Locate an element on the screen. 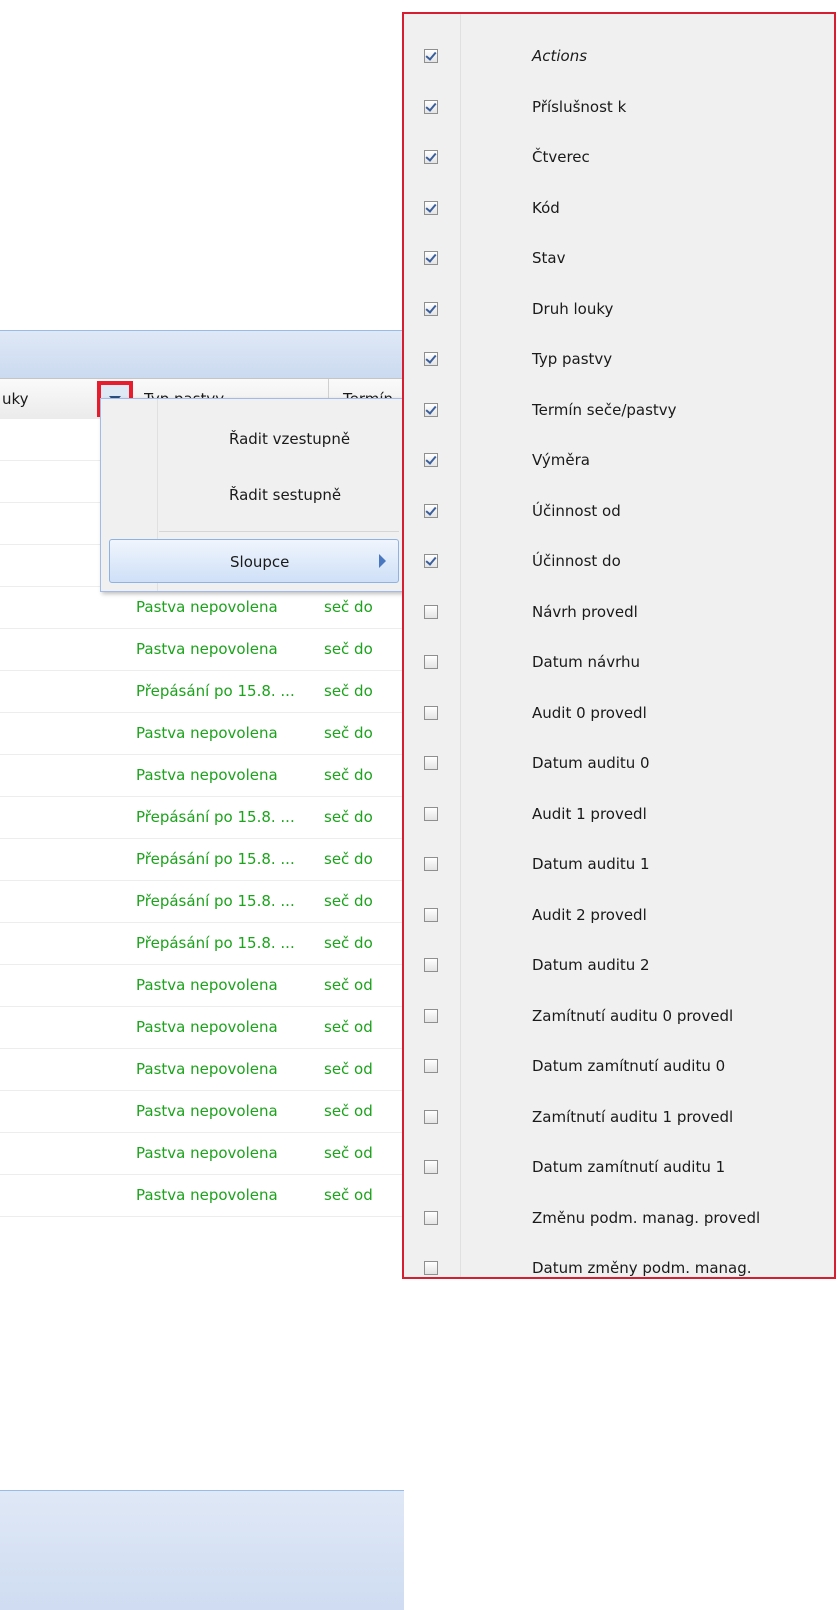 The image size is (837, 1610). column-toggle-item: Zamítnutí auditu 0 provedl is located at coordinates (619, 1019).